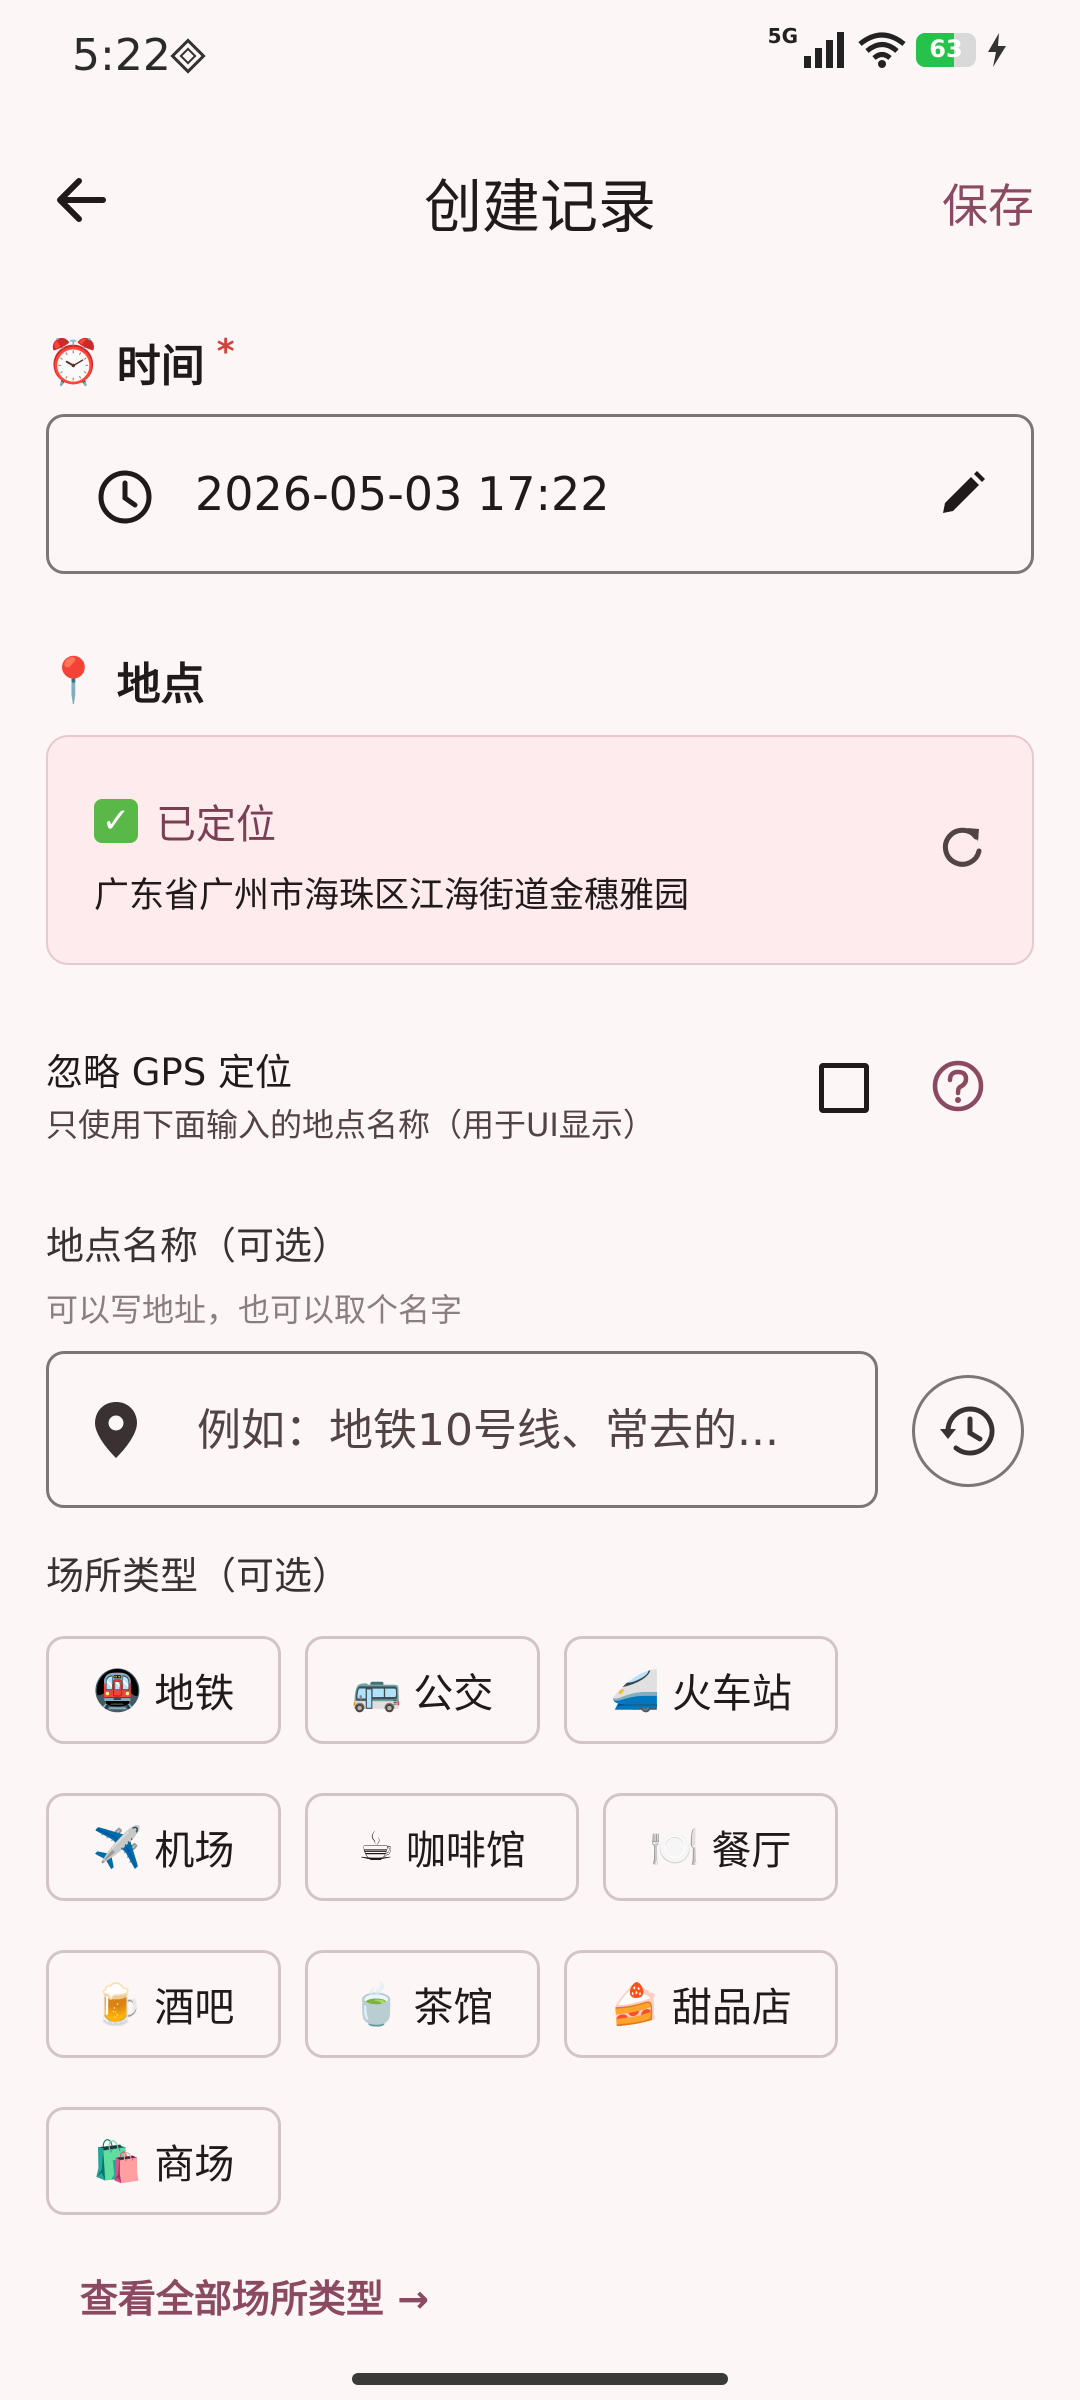 The image size is (1080, 2400). Describe the element at coordinates (225, 352) in the screenshot. I see `required-mark: *` at that location.